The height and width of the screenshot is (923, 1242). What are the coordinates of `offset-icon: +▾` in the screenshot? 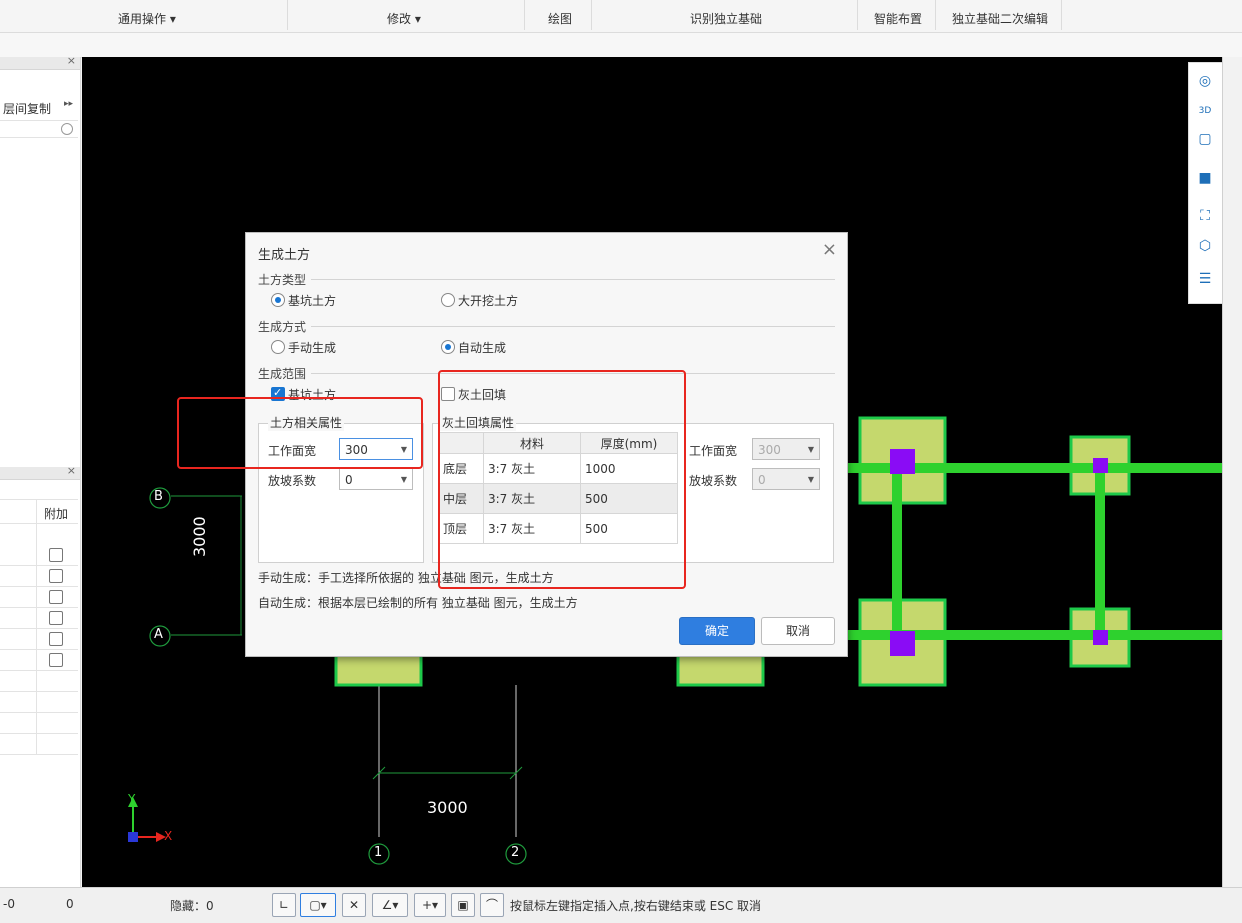 It's located at (430, 905).